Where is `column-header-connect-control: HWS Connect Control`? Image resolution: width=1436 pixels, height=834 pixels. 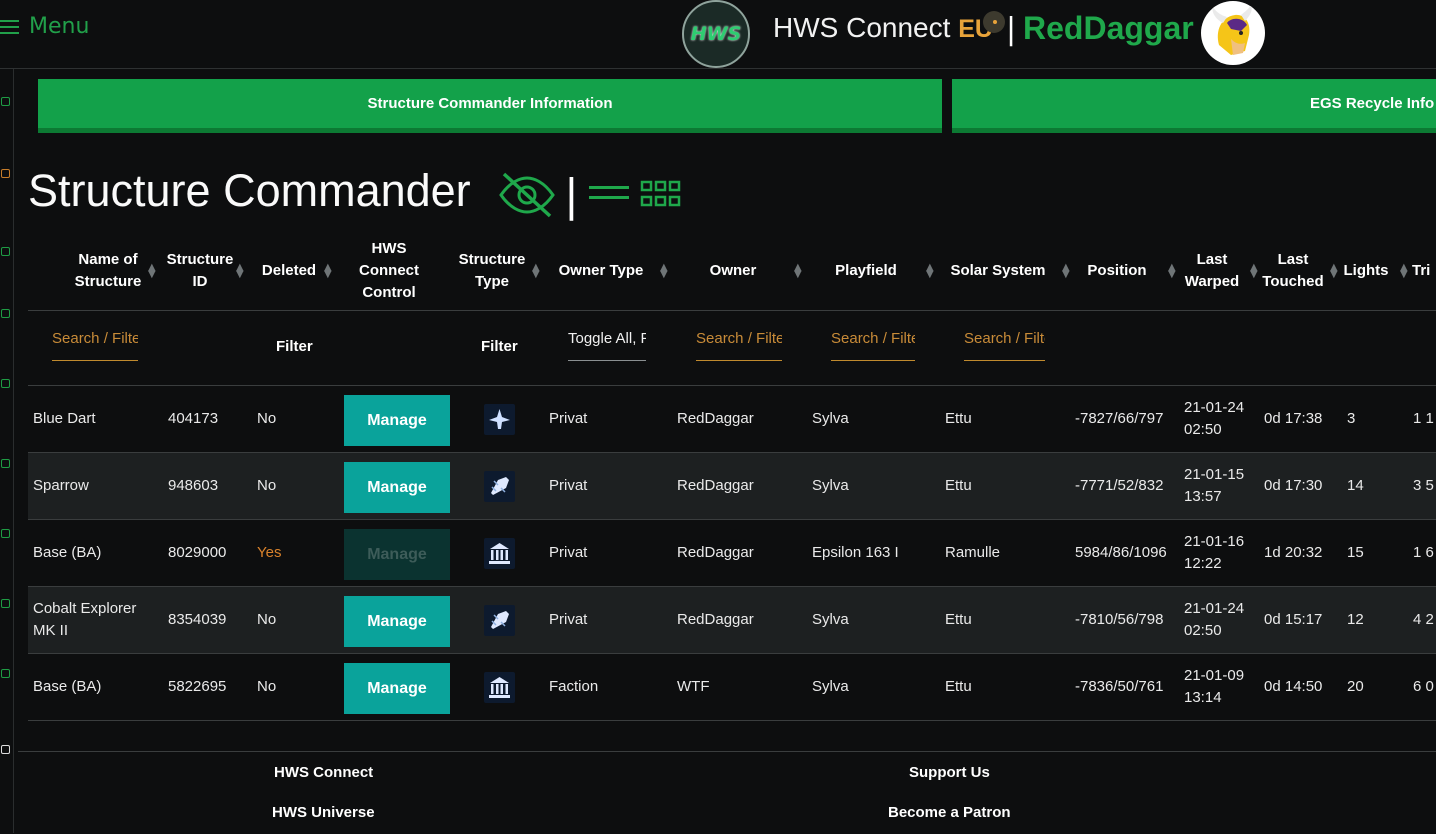
column-header-connect-control: HWS Connect Control is located at coordinates (389, 271).